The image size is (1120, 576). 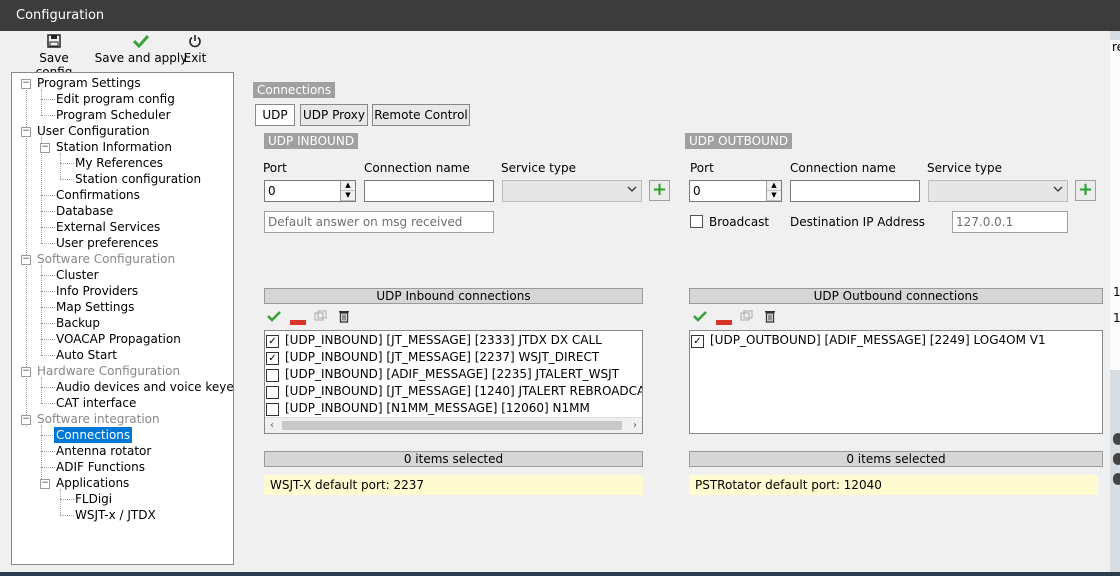 What do you see at coordinates (78, 323) in the screenshot?
I see `tree-backup: Backup` at bounding box center [78, 323].